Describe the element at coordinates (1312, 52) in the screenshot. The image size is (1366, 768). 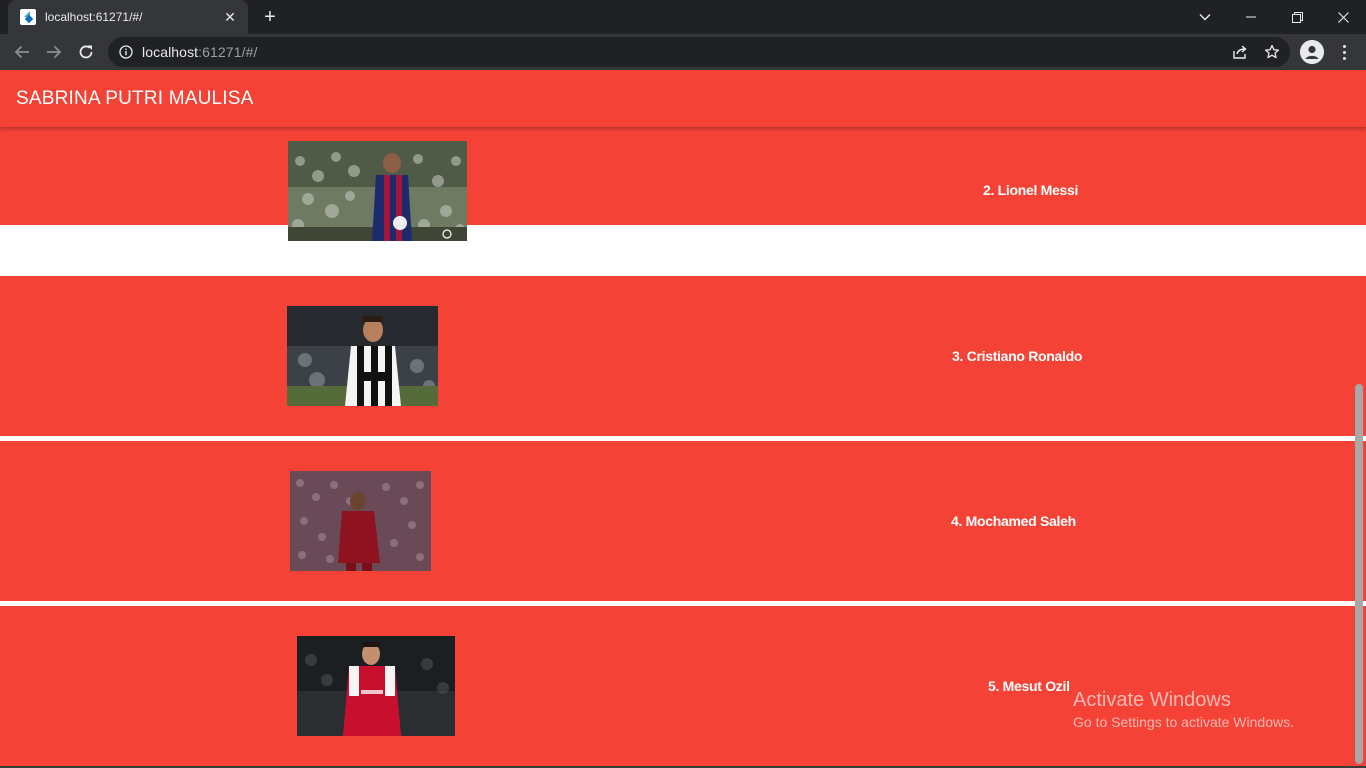
I see `profile-icon` at that location.